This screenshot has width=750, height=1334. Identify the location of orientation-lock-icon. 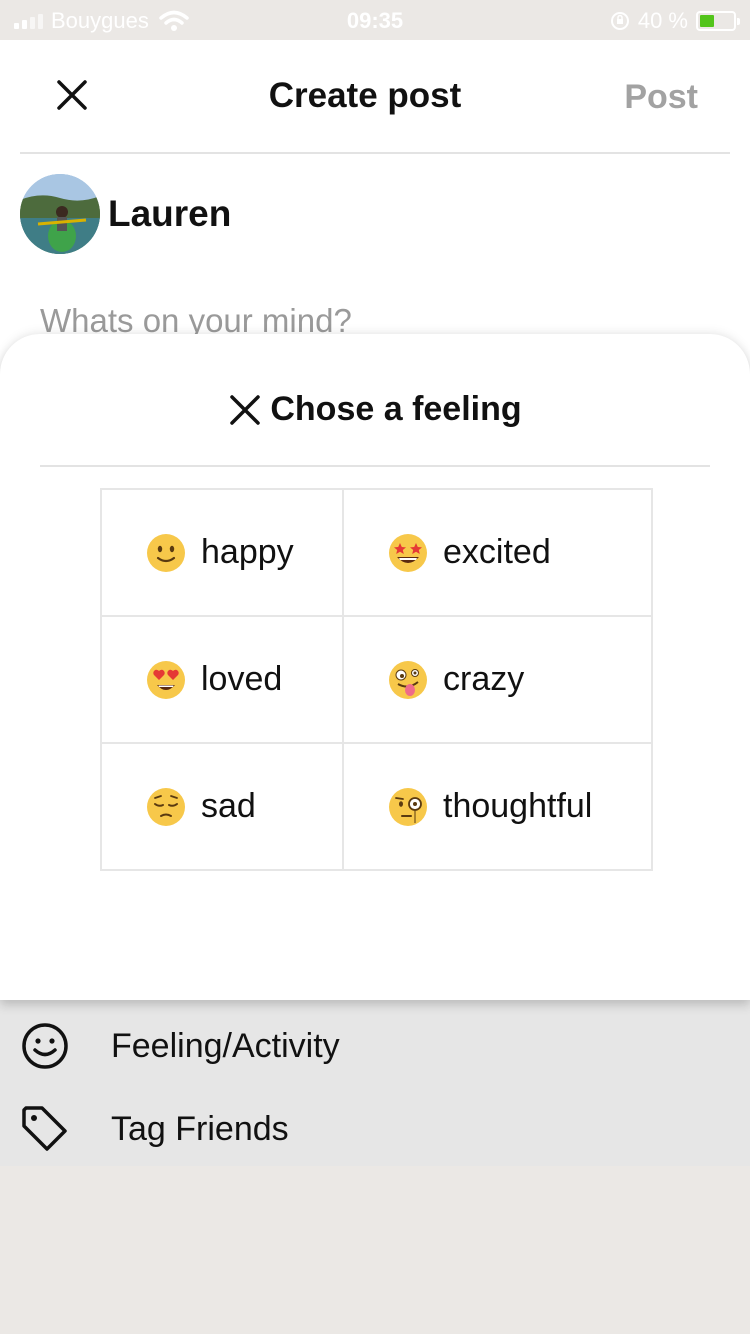
(619, 21).